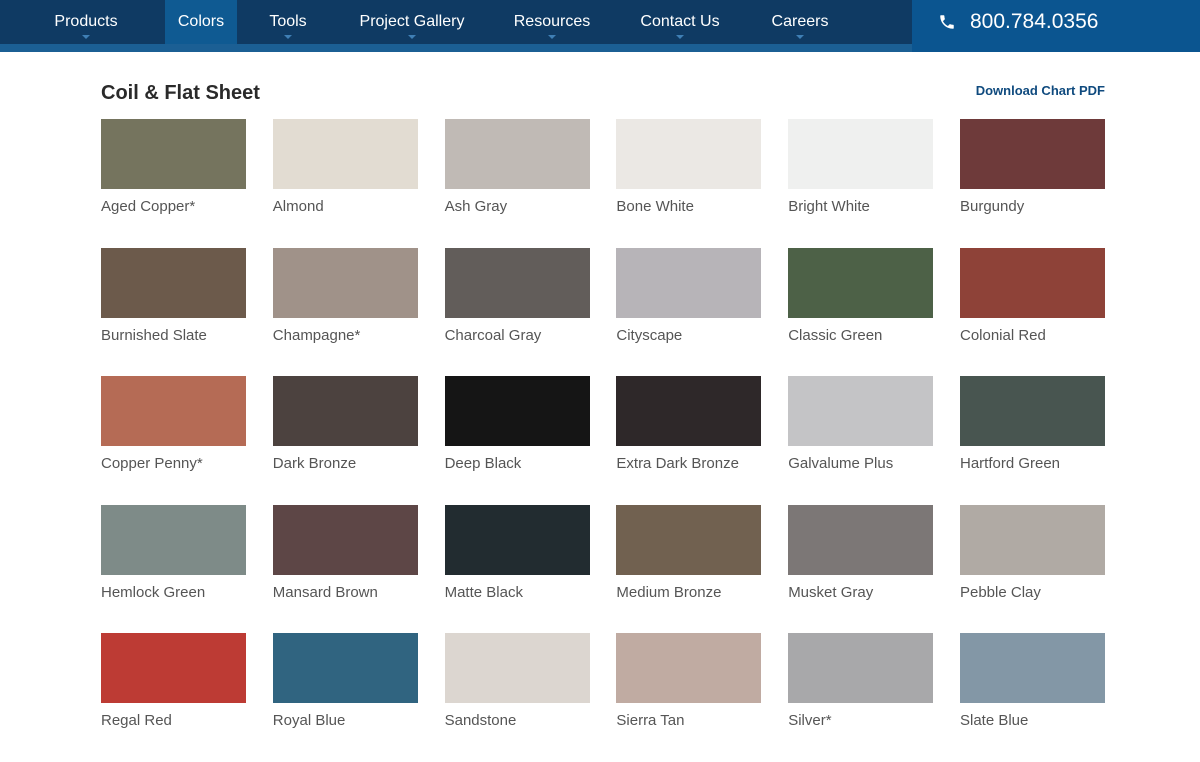 Image resolution: width=1200 pixels, height=762 pixels. What do you see at coordinates (1010, 463) in the screenshot?
I see `color-name: Hartford Green` at bounding box center [1010, 463].